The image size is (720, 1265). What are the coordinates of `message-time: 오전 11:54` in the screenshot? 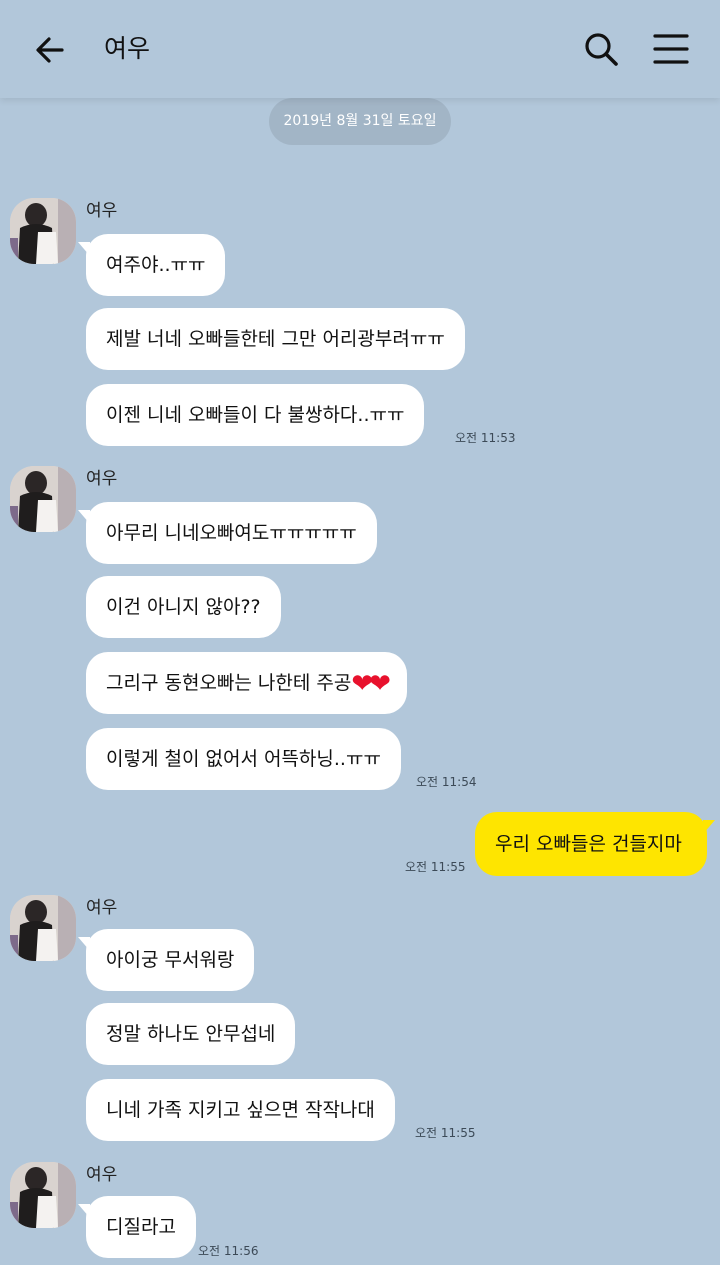 It's located at (446, 782).